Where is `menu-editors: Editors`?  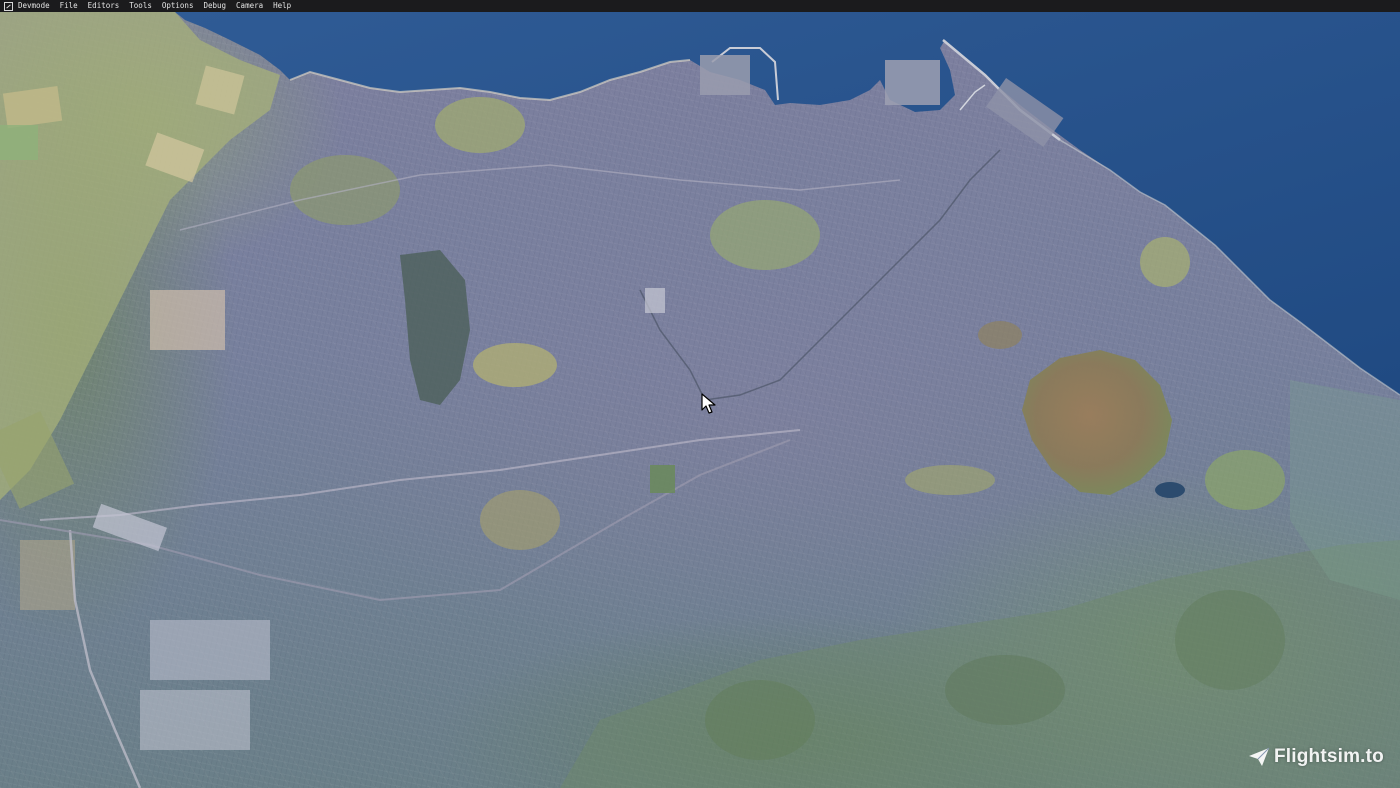 menu-editors: Editors is located at coordinates (104, 6).